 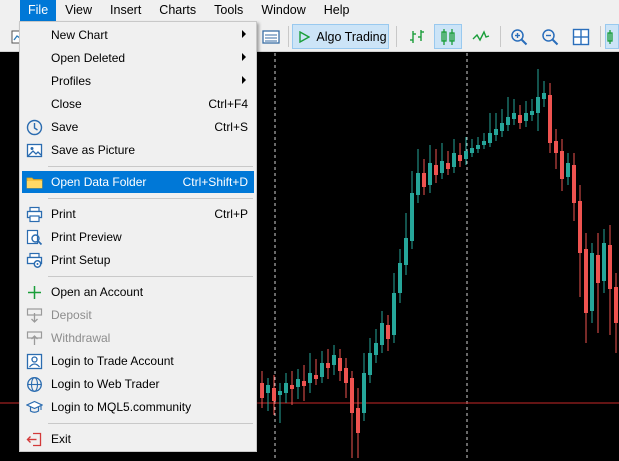 What do you see at coordinates (351, 36) in the screenshot?
I see `algo-trading-label: Algo Trading` at bounding box center [351, 36].